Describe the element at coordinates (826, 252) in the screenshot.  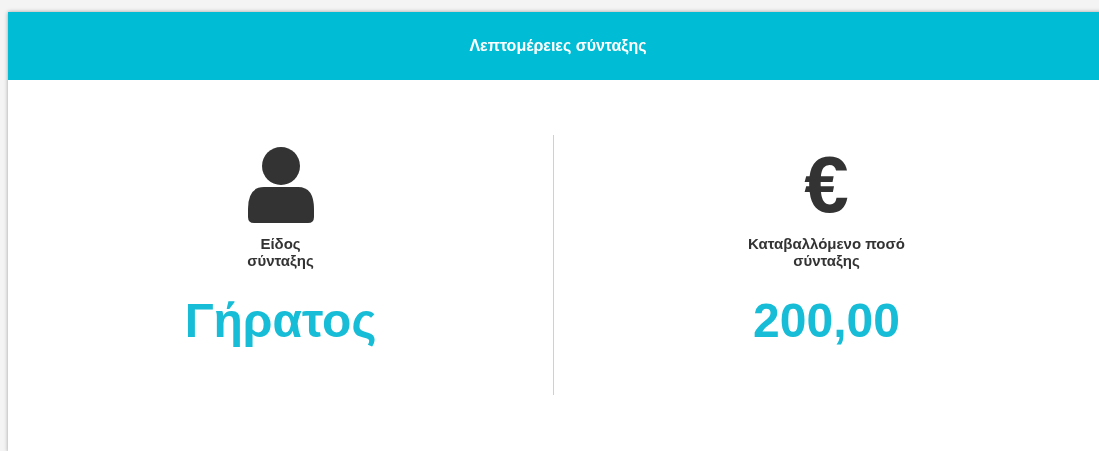
I see `info-label: Καταβαλλόμενο ποσό σύνταξης` at that location.